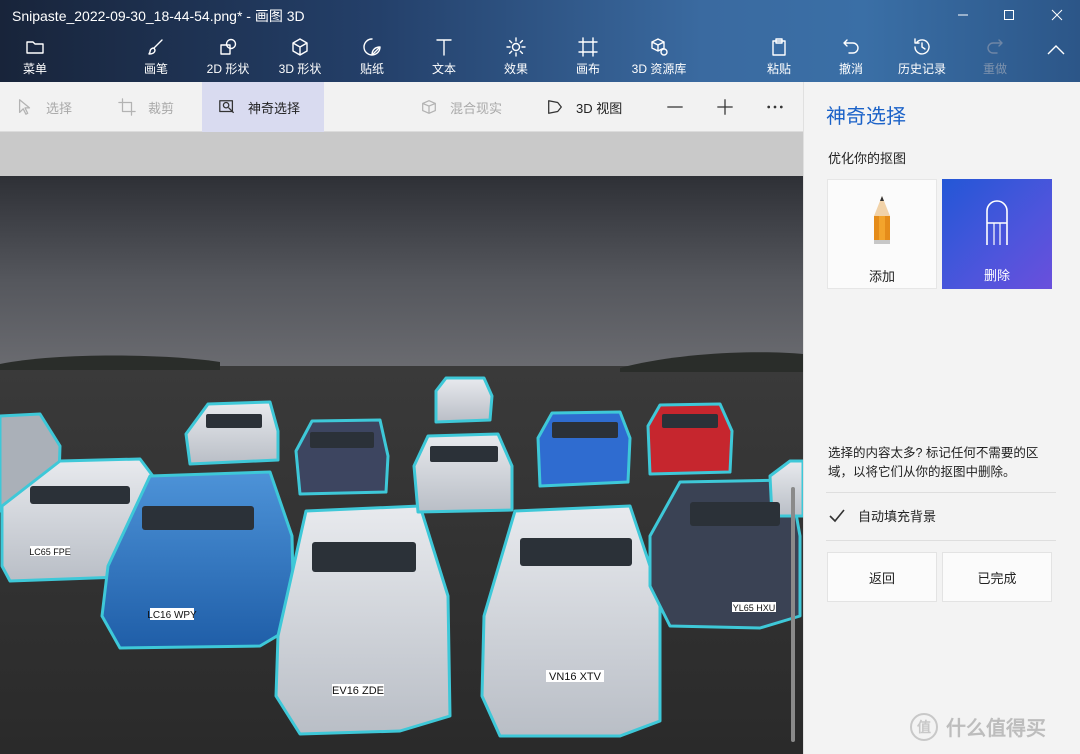 This screenshot has width=1080, height=754. What do you see at coordinates (1056, 50) in the screenshot?
I see `chevron-up-icon` at bounding box center [1056, 50].